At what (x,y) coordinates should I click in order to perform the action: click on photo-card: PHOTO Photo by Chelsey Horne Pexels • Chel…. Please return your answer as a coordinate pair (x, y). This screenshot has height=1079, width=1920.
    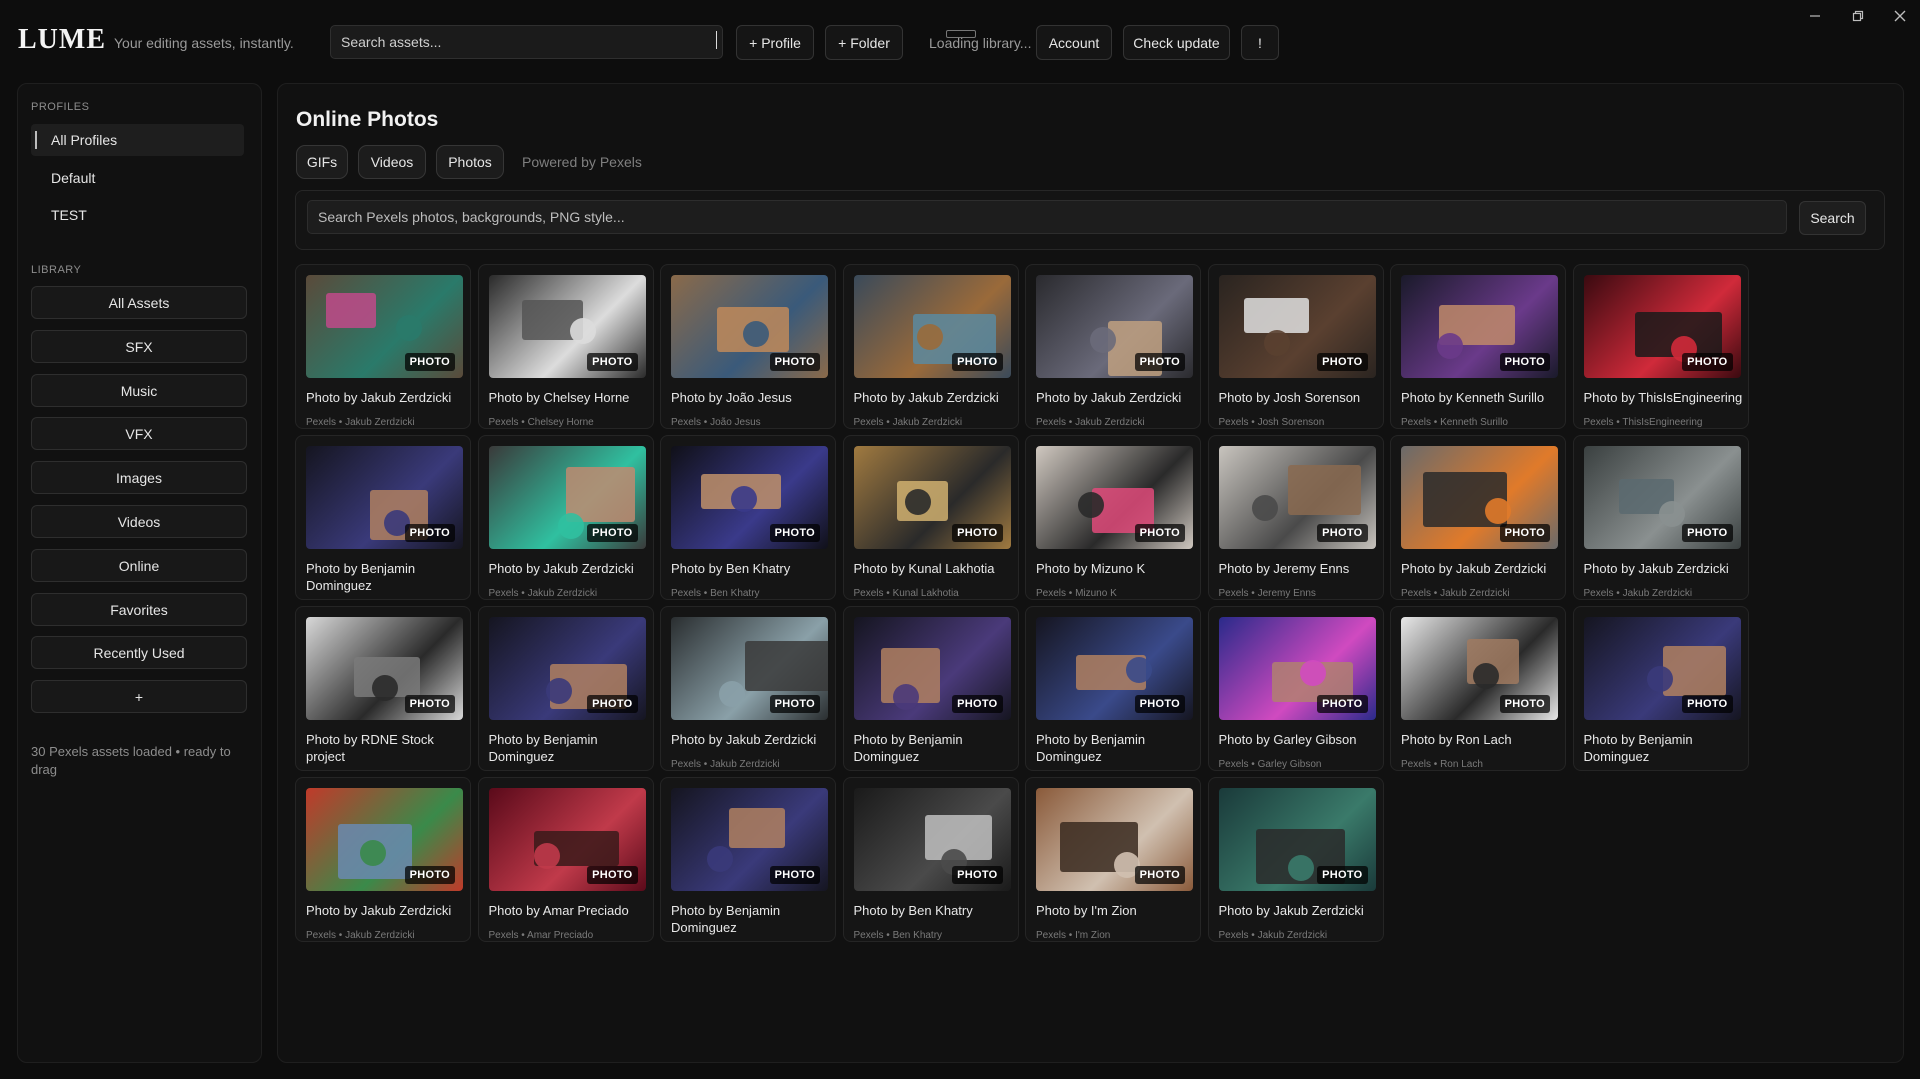
    Looking at the image, I should click on (565, 346).